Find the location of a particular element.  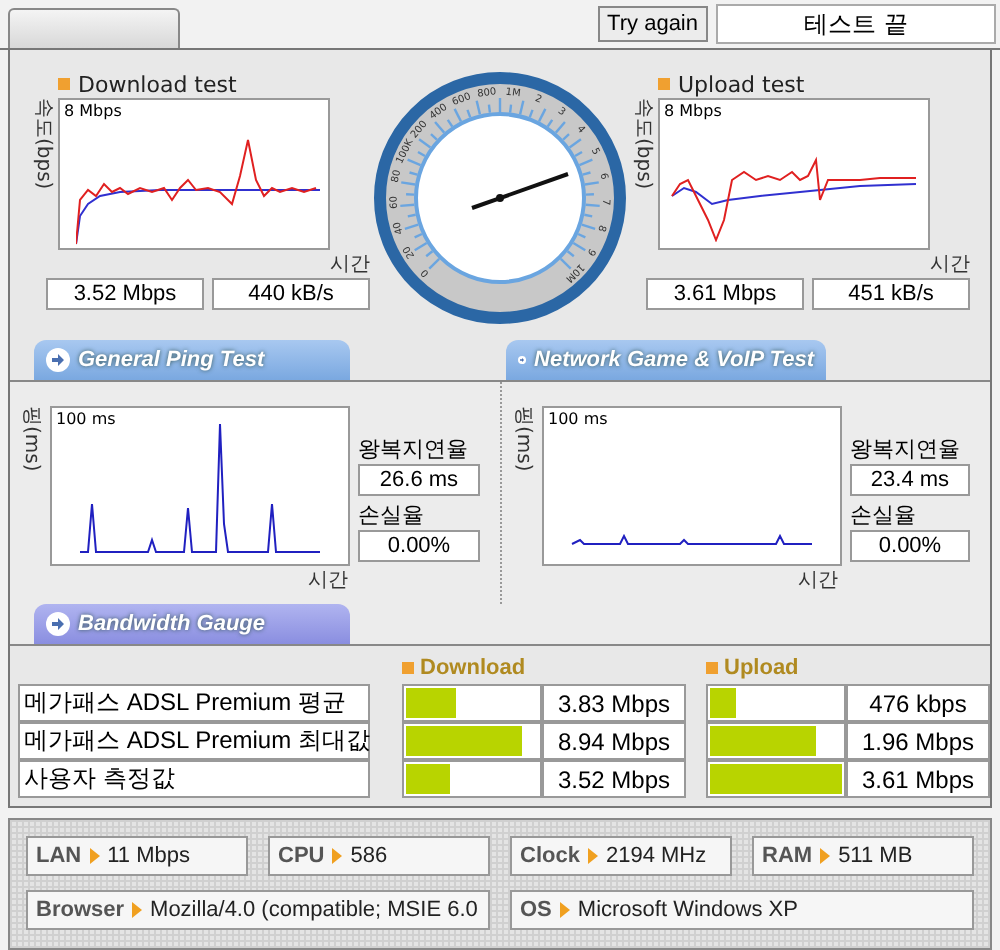

status-field: 테스트 끝 is located at coordinates (856, 24).